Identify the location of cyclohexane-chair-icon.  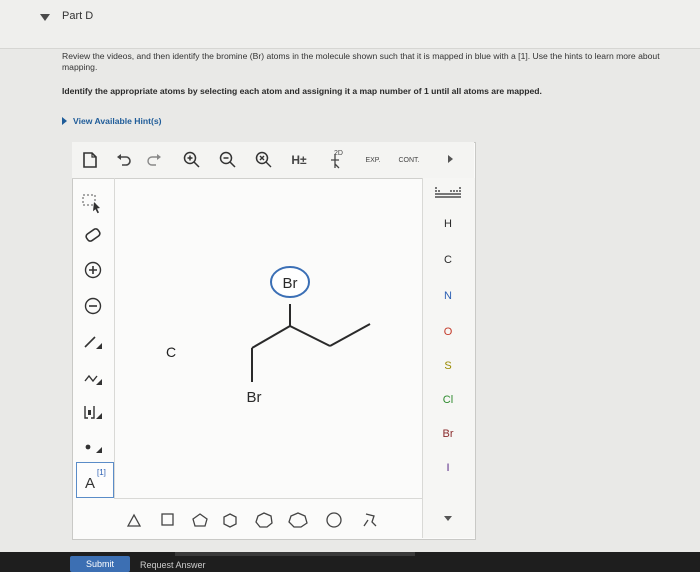
(334, 520).